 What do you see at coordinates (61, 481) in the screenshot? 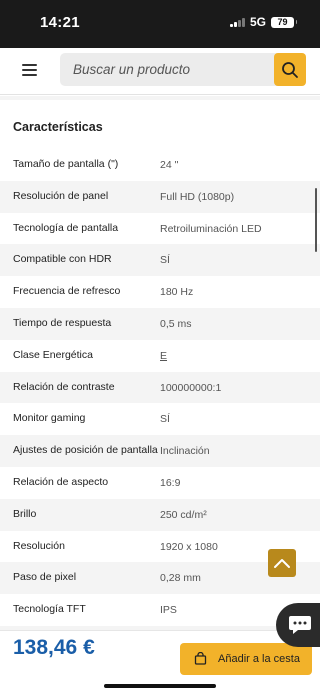
I see `spec-label: Relación de aspecto` at bounding box center [61, 481].